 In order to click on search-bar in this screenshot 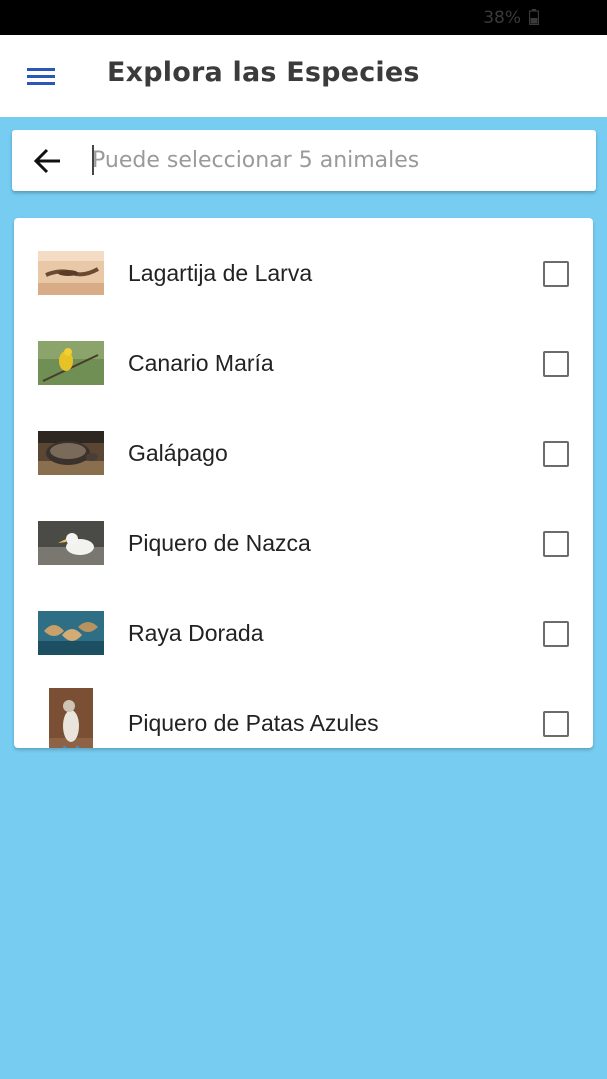, I will do `click(304, 160)`.